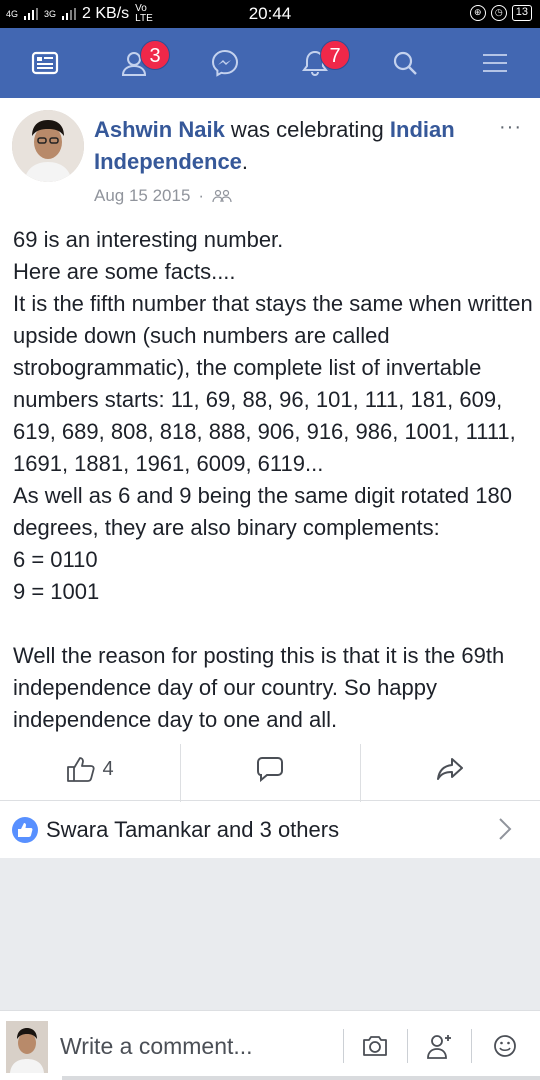 The width and height of the screenshot is (540, 1080). I want to click on like-icon, so click(81, 769).